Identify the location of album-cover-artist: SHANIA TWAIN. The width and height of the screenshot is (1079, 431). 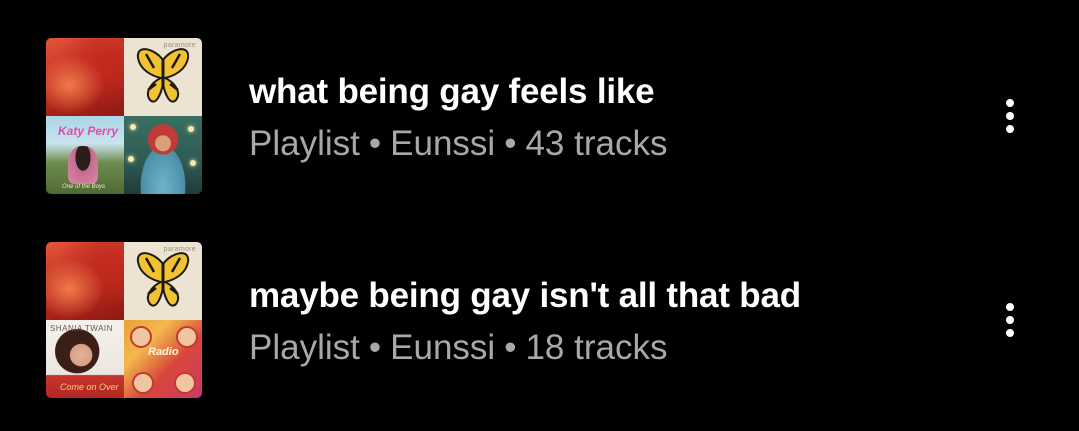
(81, 328).